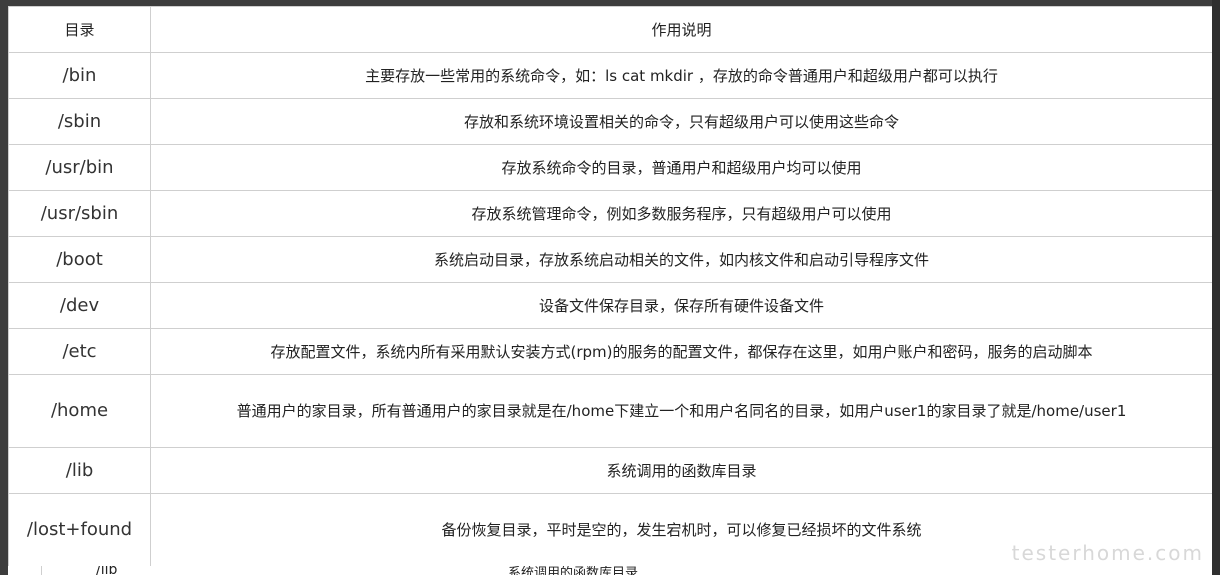 Image resolution: width=1220 pixels, height=575 pixels. What do you see at coordinates (1107, 553) in the screenshot?
I see `watermark-text: testerhome.com` at bounding box center [1107, 553].